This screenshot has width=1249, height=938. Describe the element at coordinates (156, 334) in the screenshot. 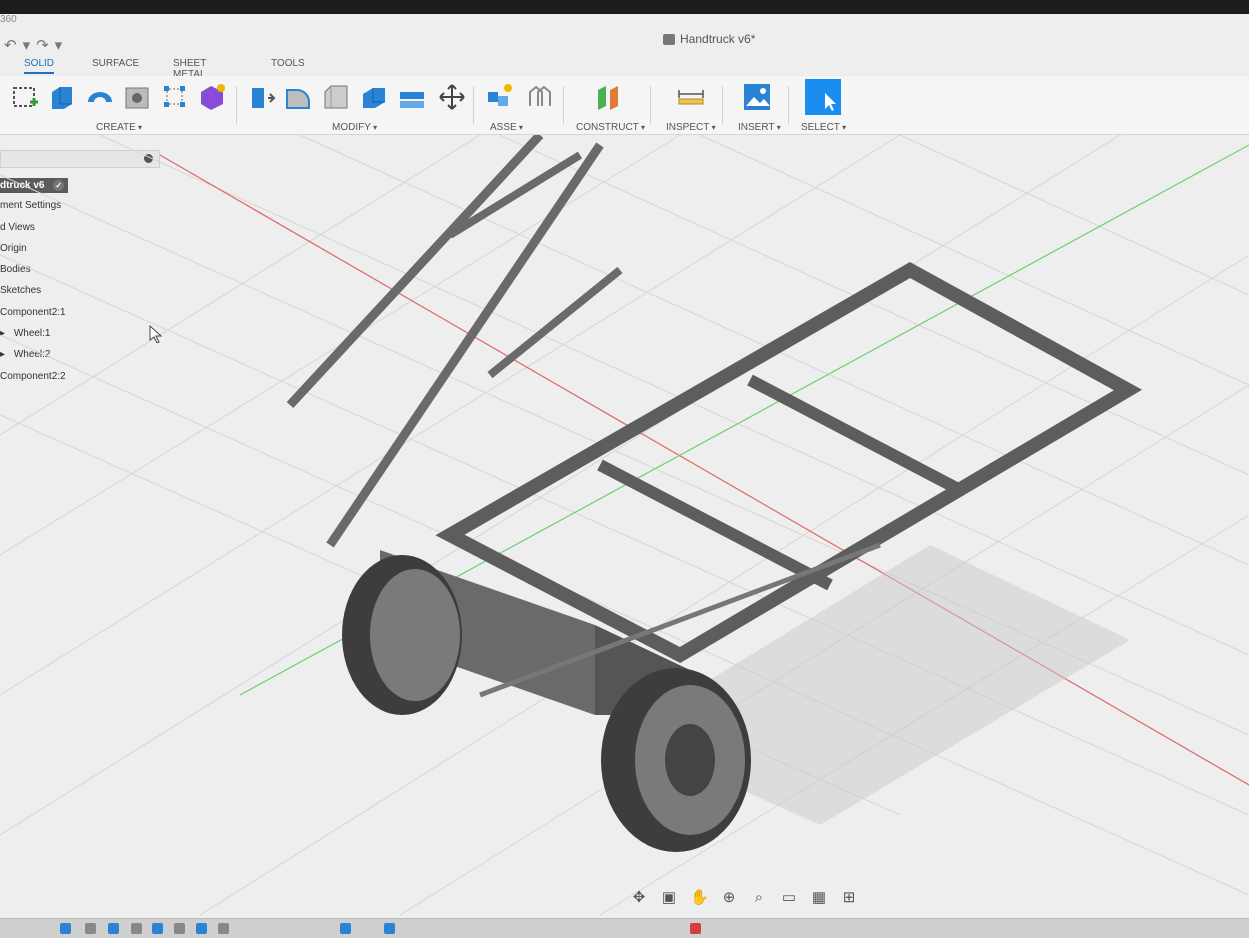

I see `mouse-cursor-icon` at that location.